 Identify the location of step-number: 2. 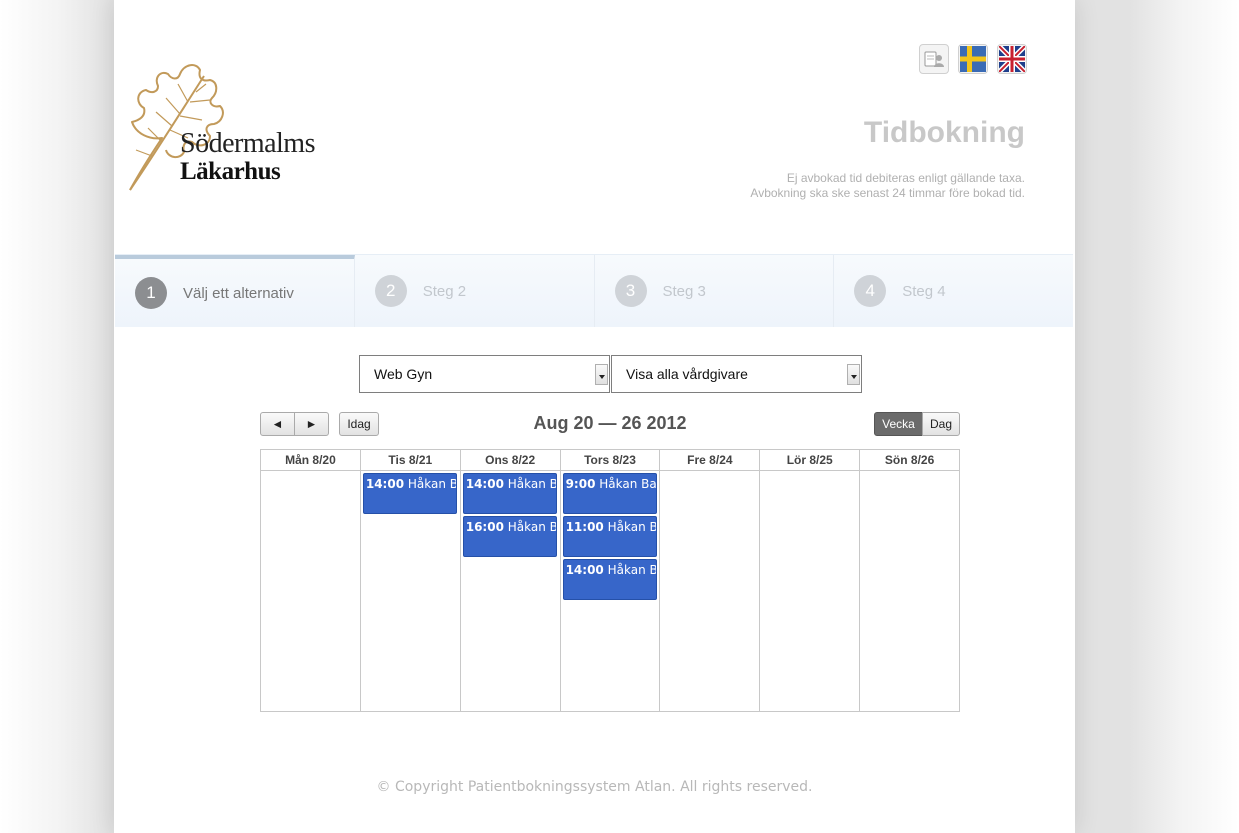
(390, 291).